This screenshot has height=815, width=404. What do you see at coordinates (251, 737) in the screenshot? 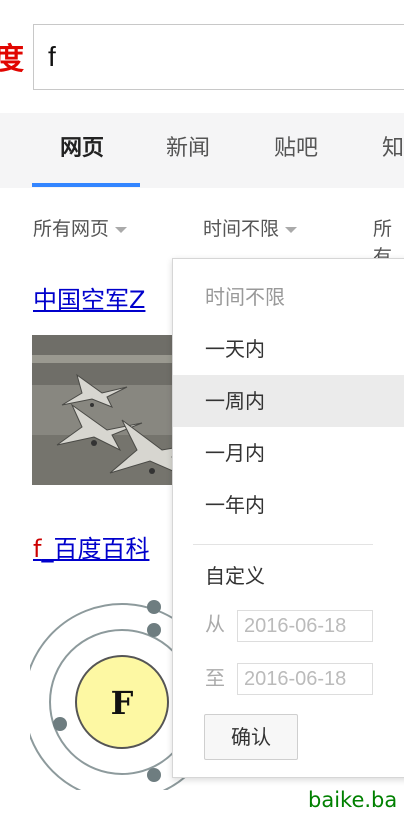
I see `confirm-button: 确认` at bounding box center [251, 737].